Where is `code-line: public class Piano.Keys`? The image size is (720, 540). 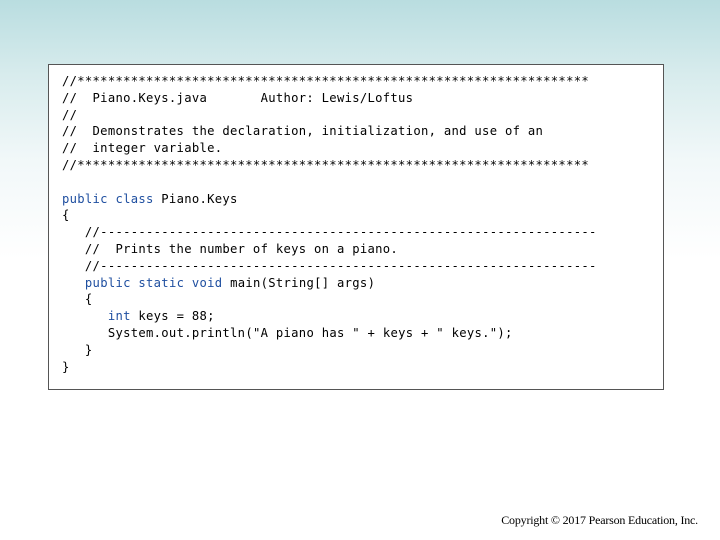 code-line: public class Piano.Keys is located at coordinates (150, 198).